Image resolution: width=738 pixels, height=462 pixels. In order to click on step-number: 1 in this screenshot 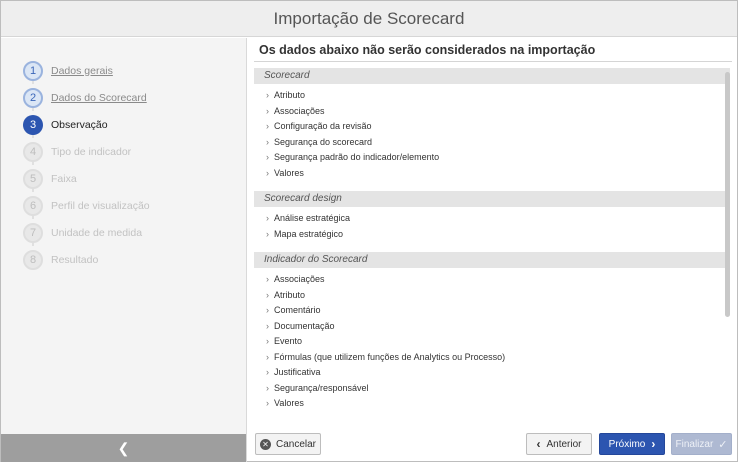, I will do `click(33, 70)`.